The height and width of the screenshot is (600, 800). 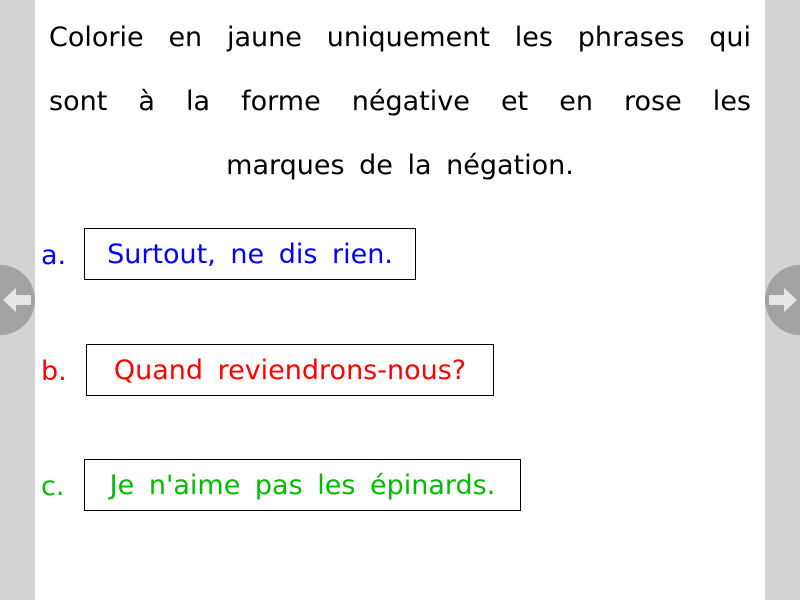 I want to click on item-letter: a., so click(x=54, y=255).